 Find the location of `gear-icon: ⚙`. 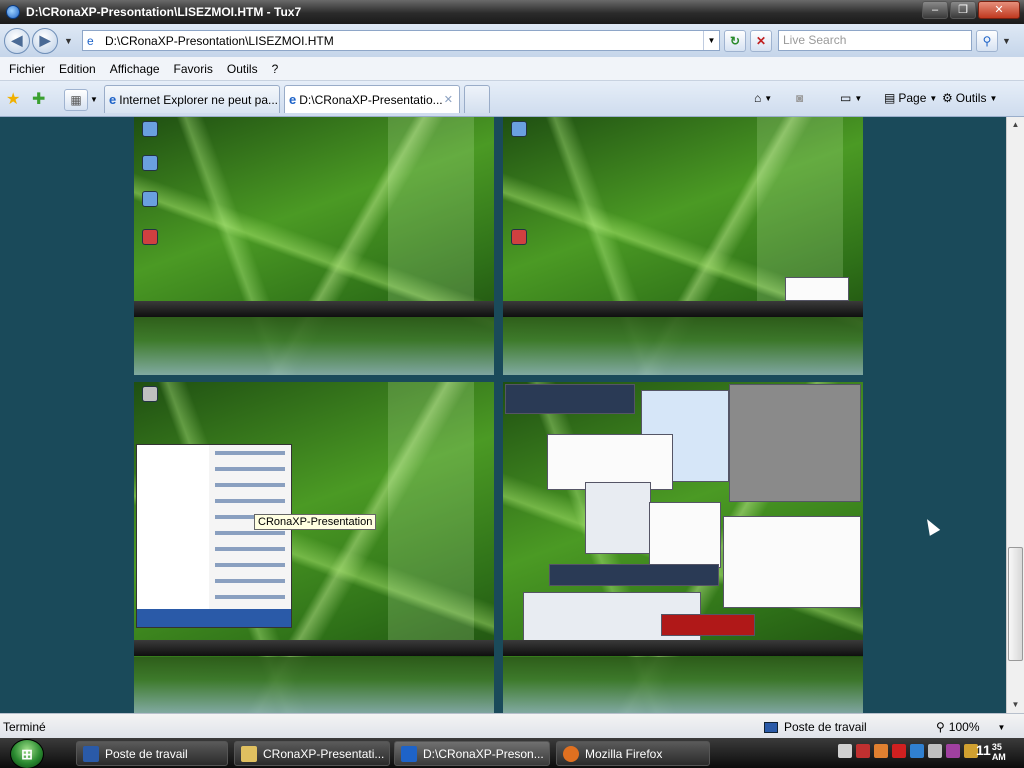

gear-icon: ⚙ is located at coordinates (947, 98).